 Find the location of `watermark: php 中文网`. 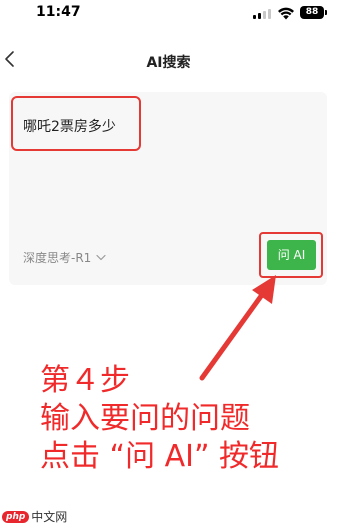

watermark: php 中文网 is located at coordinates (34, 516).